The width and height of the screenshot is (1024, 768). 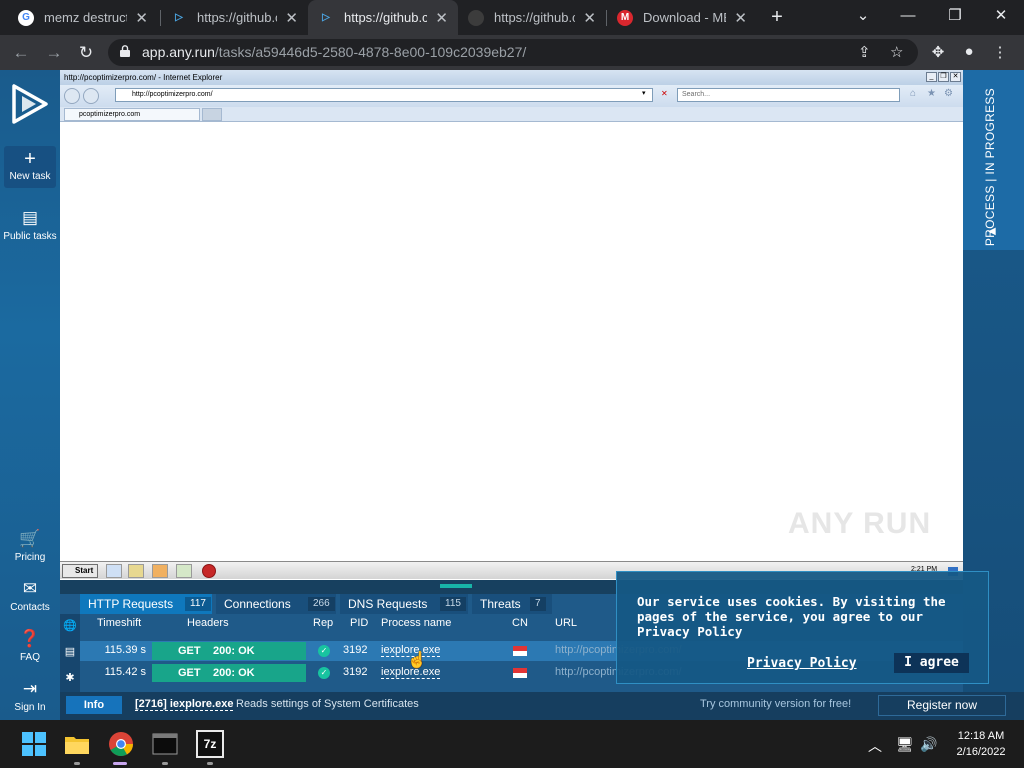 I want to click on community-link: Try community version for free!, so click(x=775, y=704).